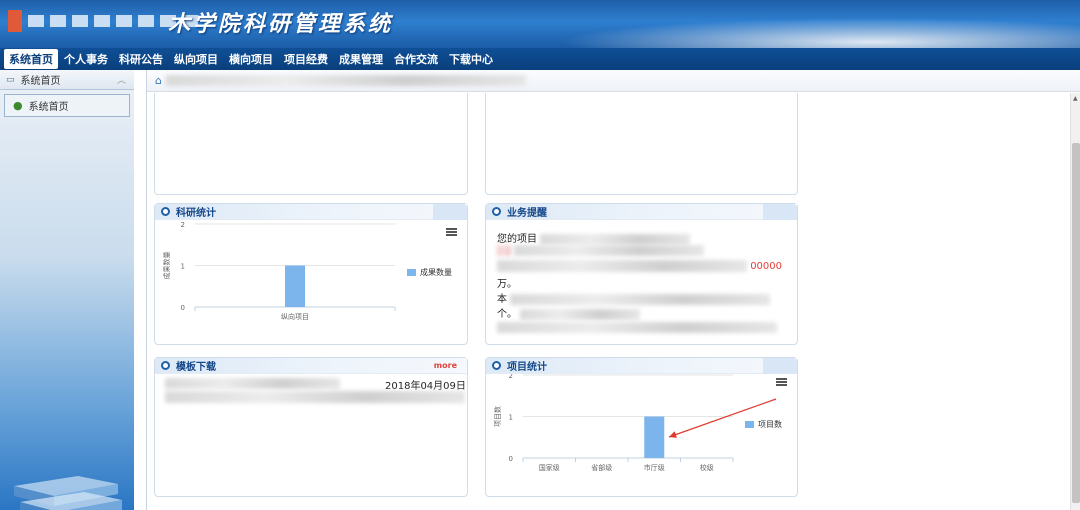 This screenshot has height=510, width=1080. What do you see at coordinates (770, 424) in the screenshot?
I see `legend-label: 项目数` at bounding box center [770, 424].